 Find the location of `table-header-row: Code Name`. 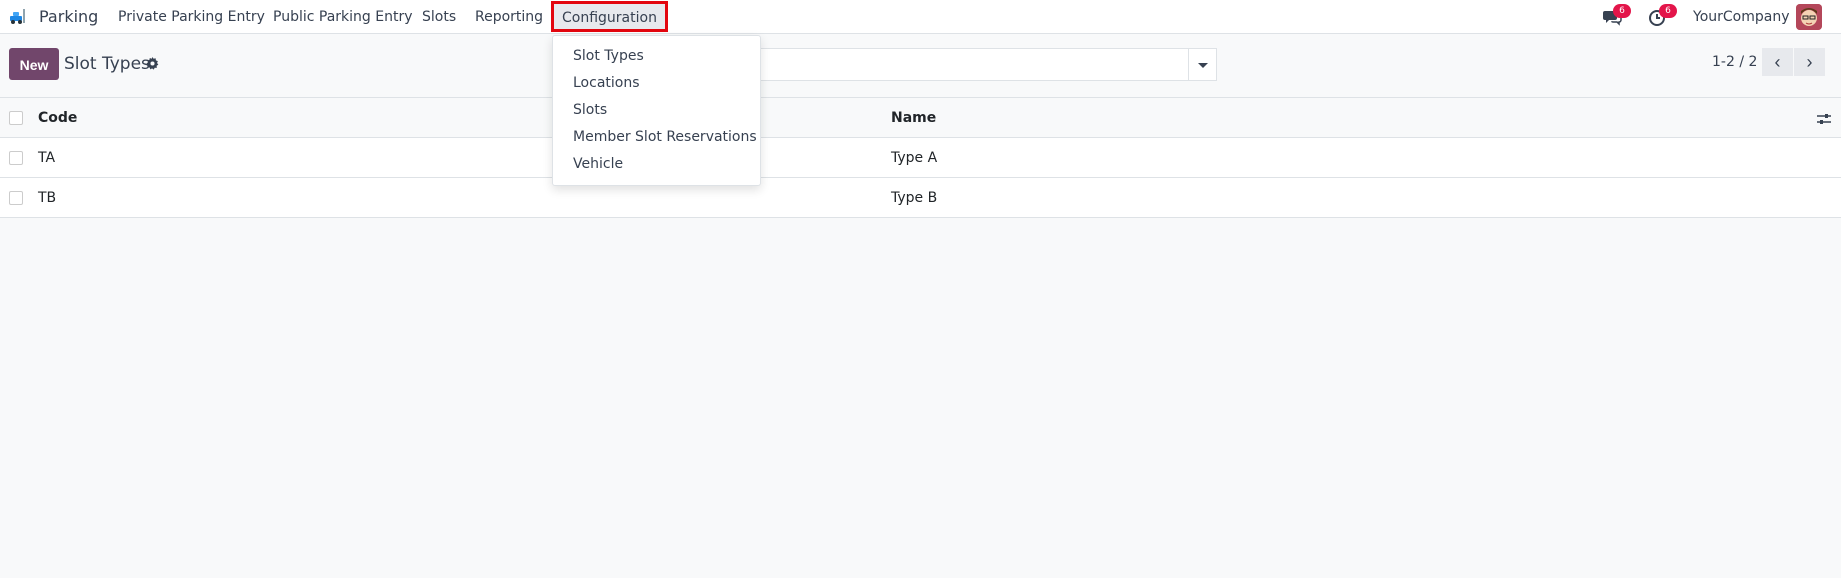

table-header-row: Code Name is located at coordinates (920, 117).